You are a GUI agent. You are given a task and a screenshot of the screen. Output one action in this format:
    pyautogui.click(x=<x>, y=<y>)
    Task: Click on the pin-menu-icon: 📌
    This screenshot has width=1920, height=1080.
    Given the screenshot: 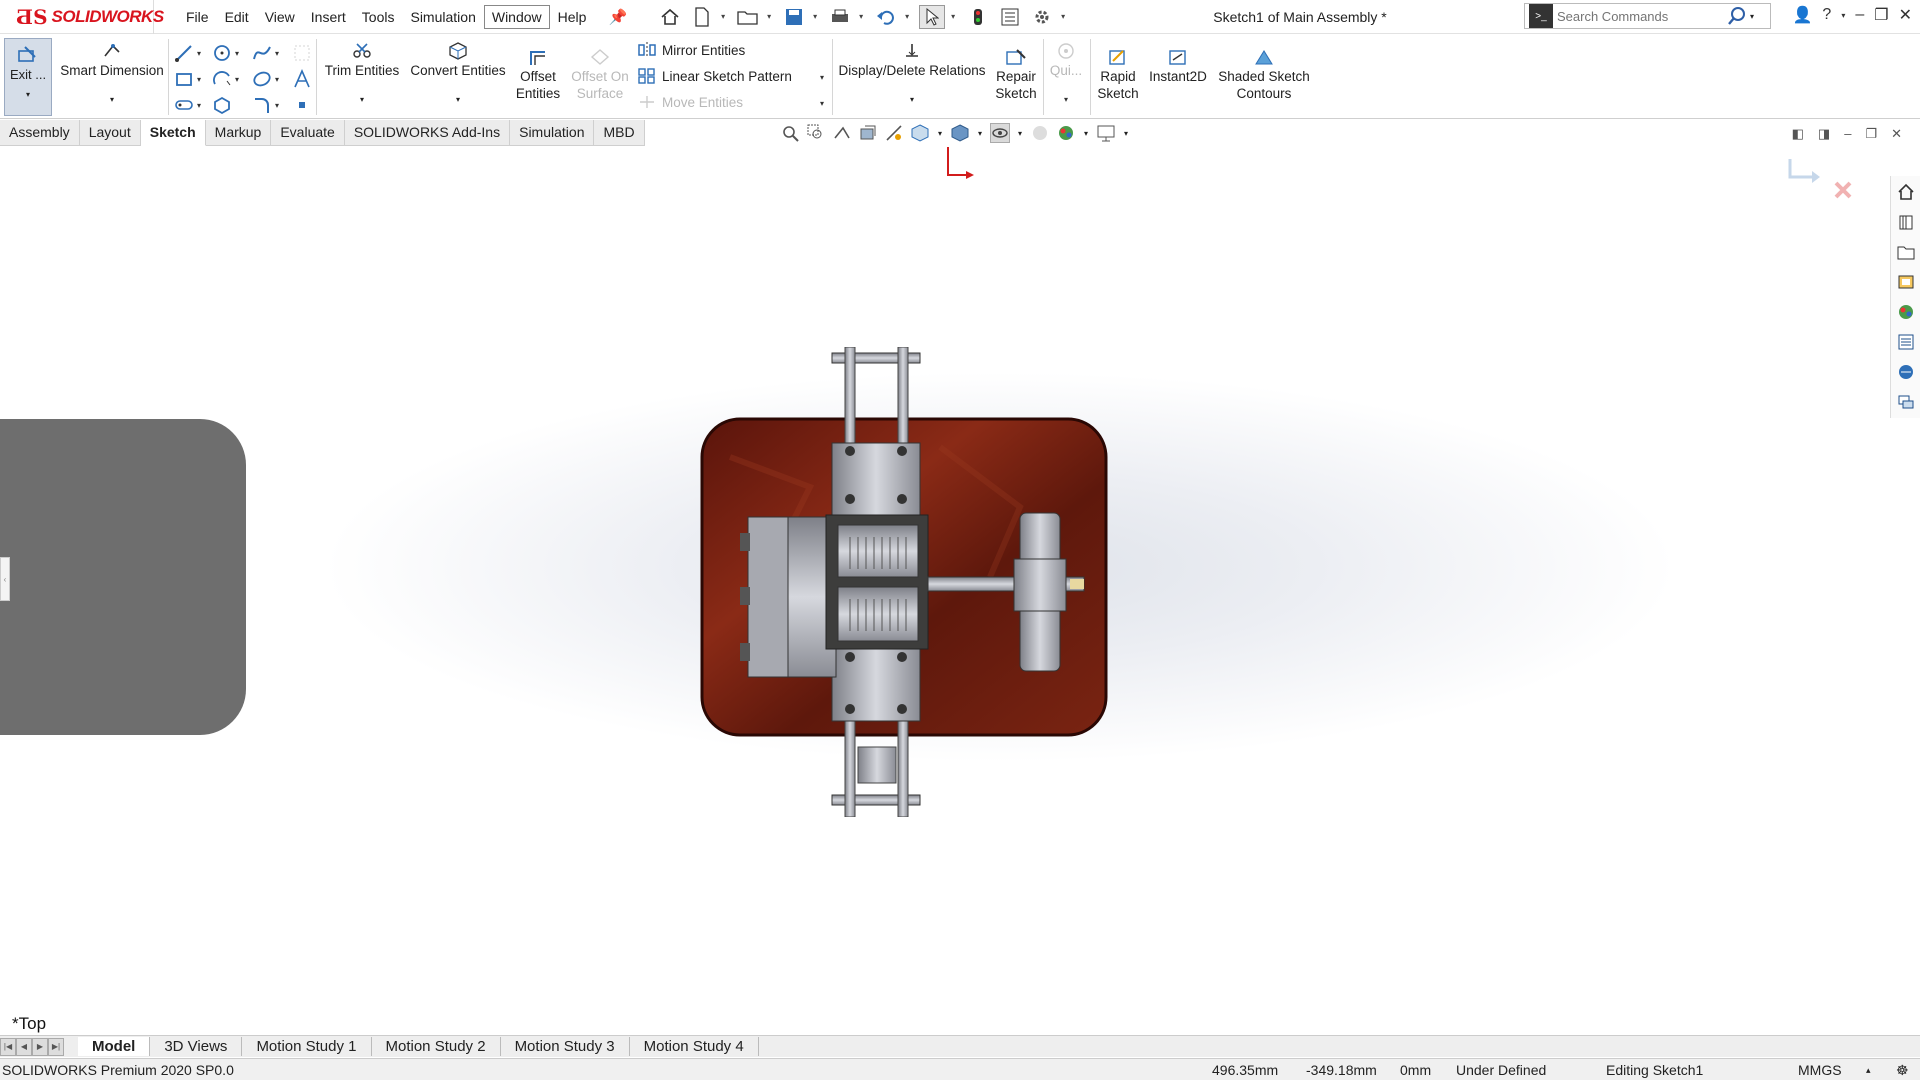 What is the action you would take?
    pyautogui.click(x=617, y=17)
    